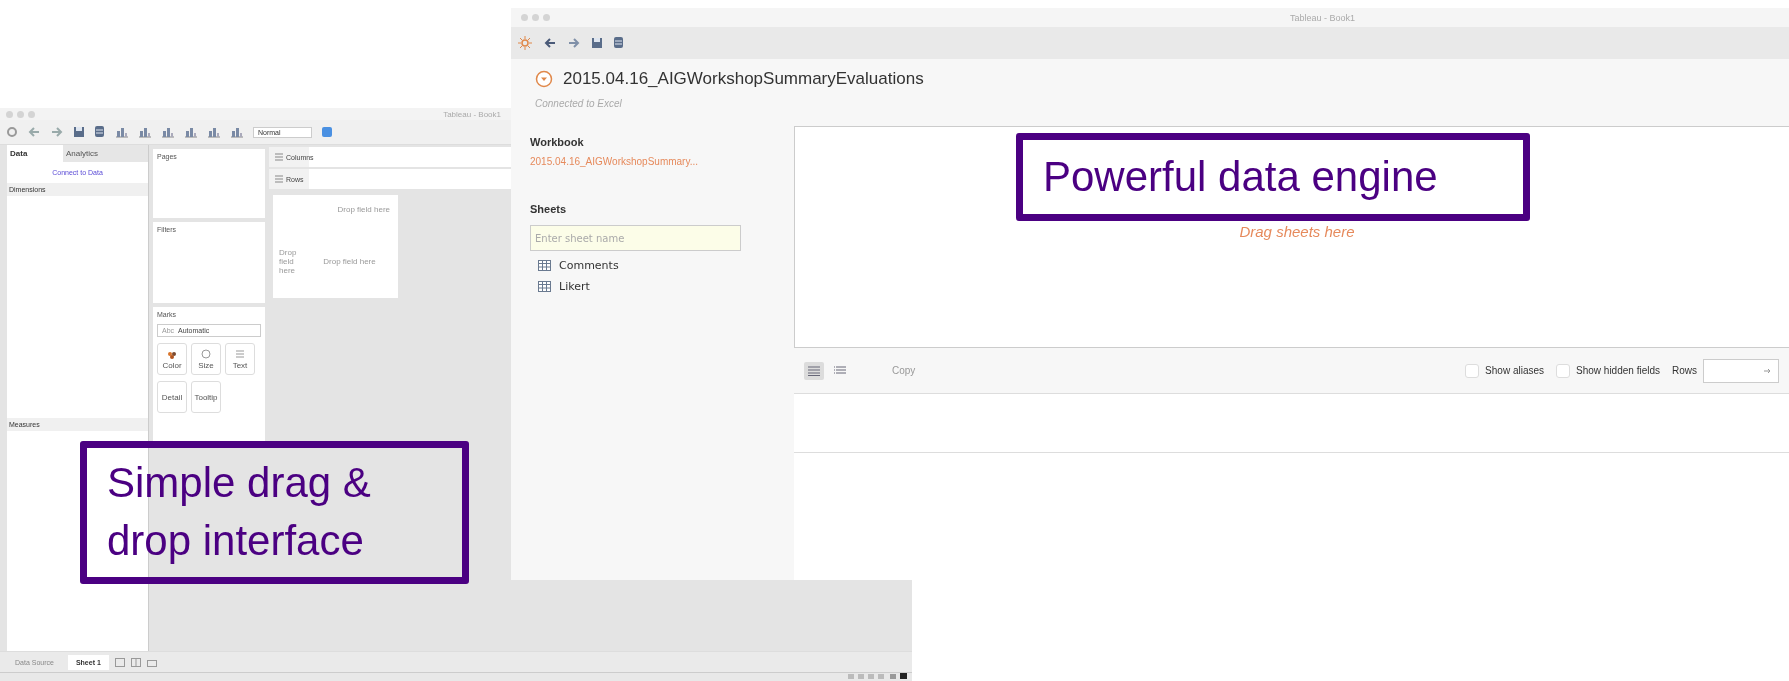 The width and height of the screenshot is (1789, 681). Describe the element at coordinates (119, 662) in the screenshot. I see `new-sheet-icon` at that location.